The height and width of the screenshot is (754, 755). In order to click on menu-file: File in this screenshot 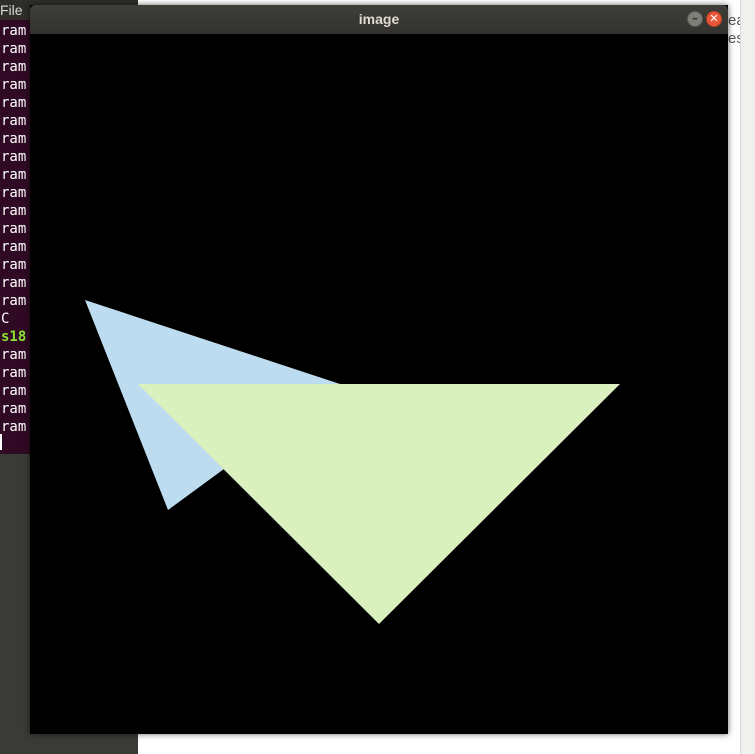, I will do `click(11, 10)`.